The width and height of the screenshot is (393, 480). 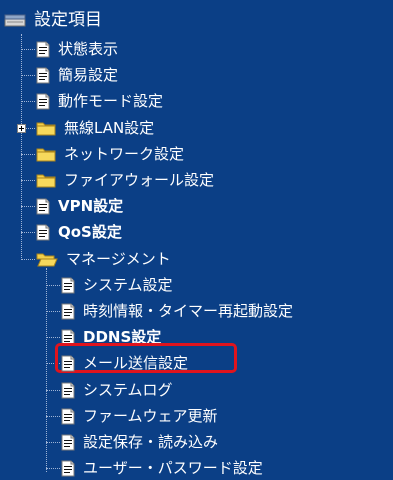 What do you see at coordinates (128, 390) in the screenshot?
I see `tree-item-label: システムログ` at bounding box center [128, 390].